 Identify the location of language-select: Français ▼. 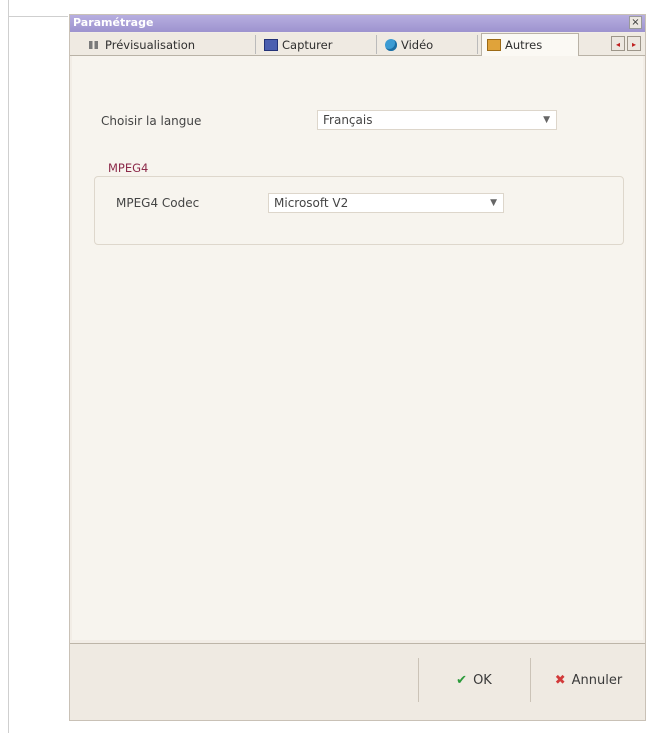
(437, 120).